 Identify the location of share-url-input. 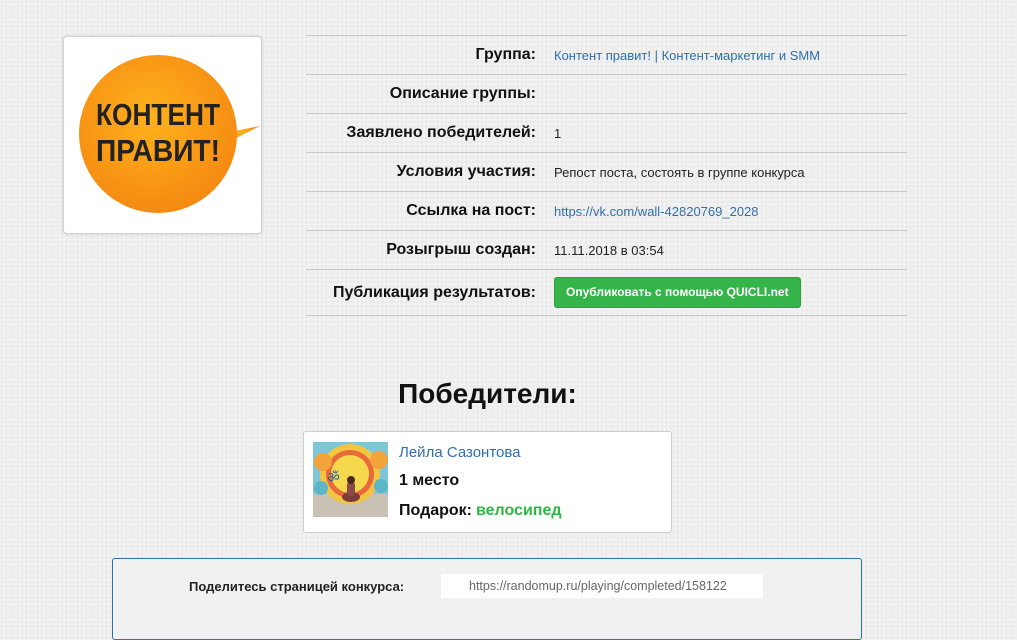
(602, 586).